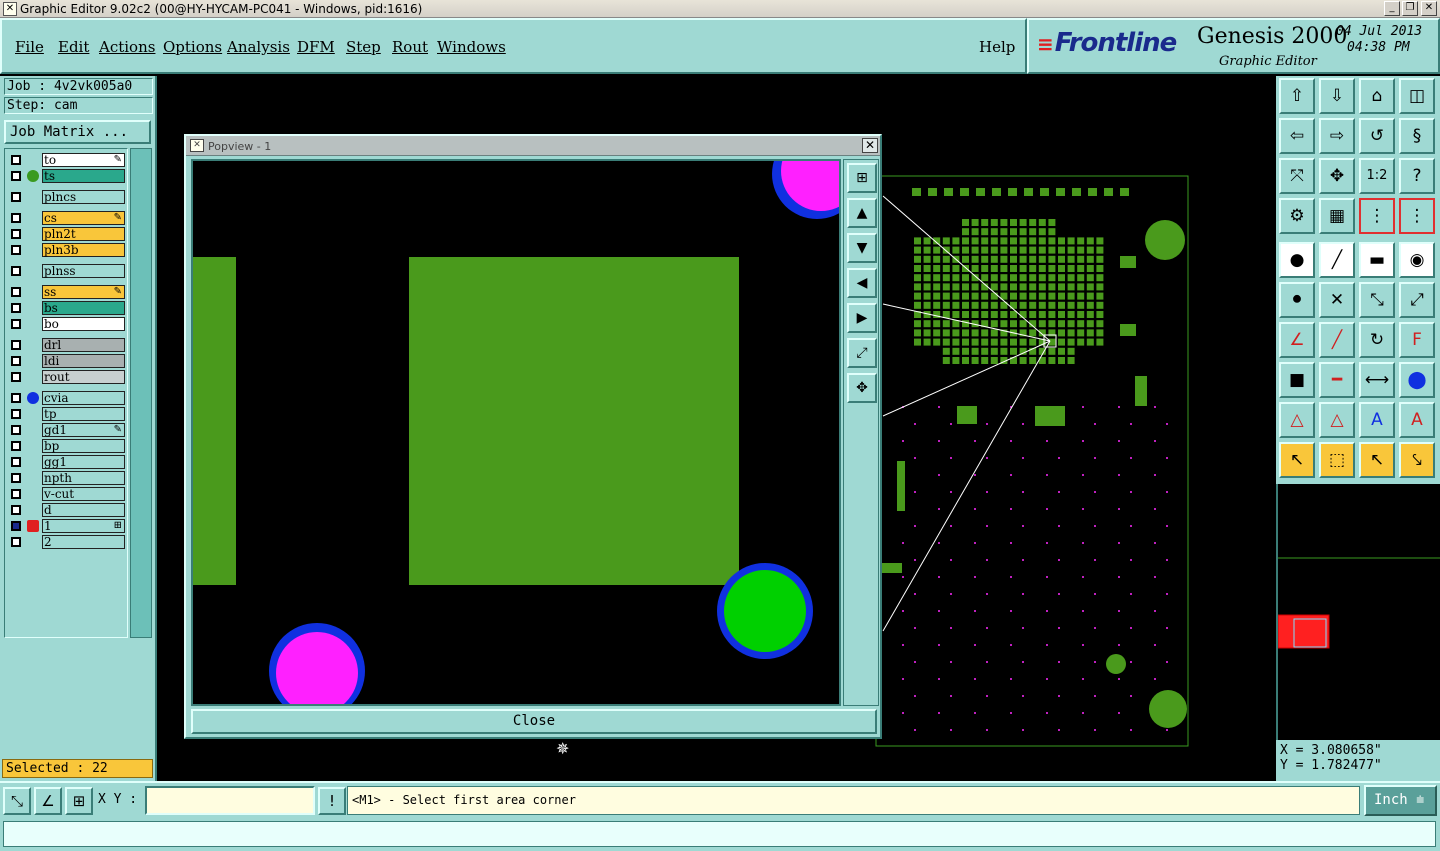 Image resolution: width=1440 pixels, height=851 pixels. Describe the element at coordinates (1377, 136) in the screenshot. I see `undo-view-icon: ↺` at that location.